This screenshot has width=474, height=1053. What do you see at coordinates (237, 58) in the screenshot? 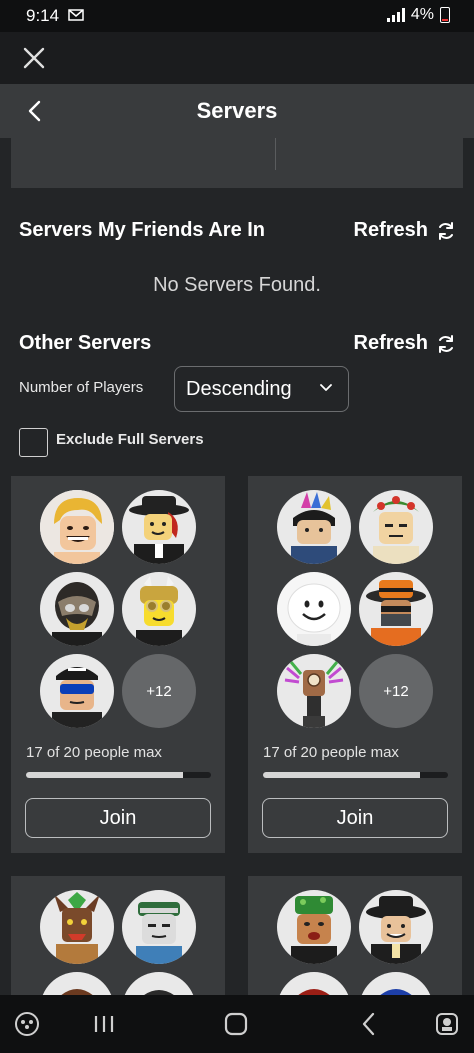
I see `close-bar` at bounding box center [237, 58].